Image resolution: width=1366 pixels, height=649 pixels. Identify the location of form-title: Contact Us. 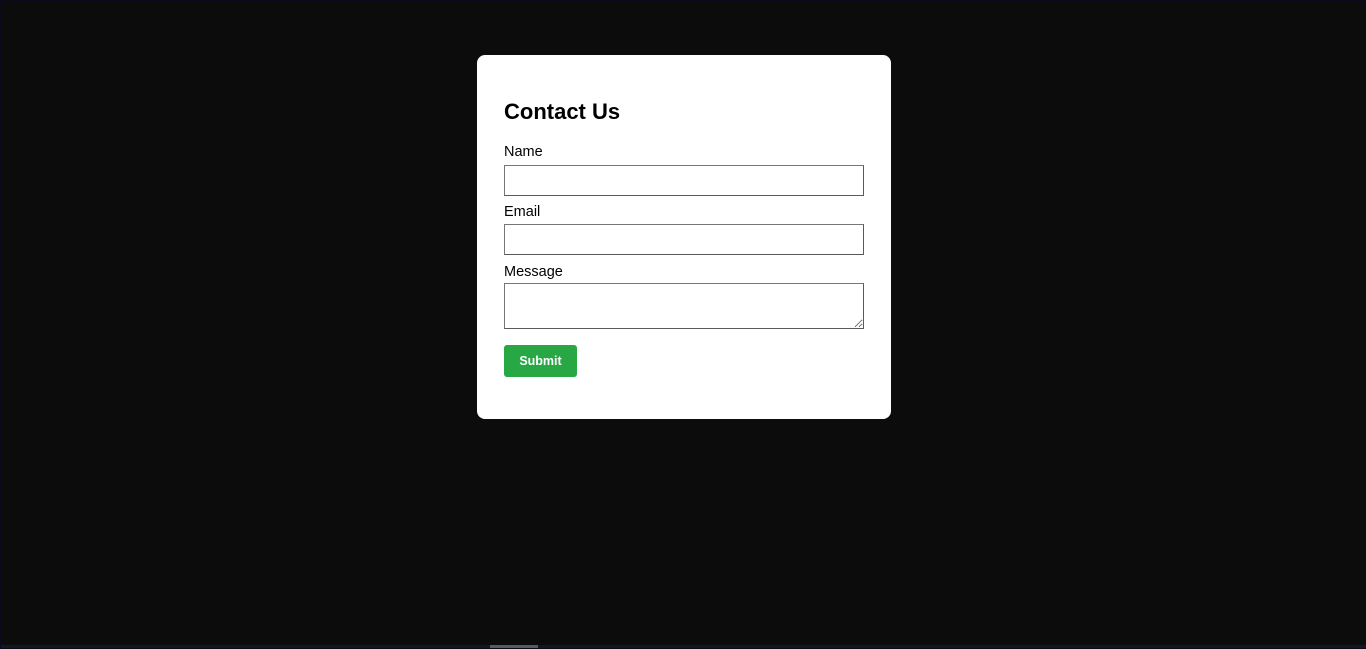
(562, 111).